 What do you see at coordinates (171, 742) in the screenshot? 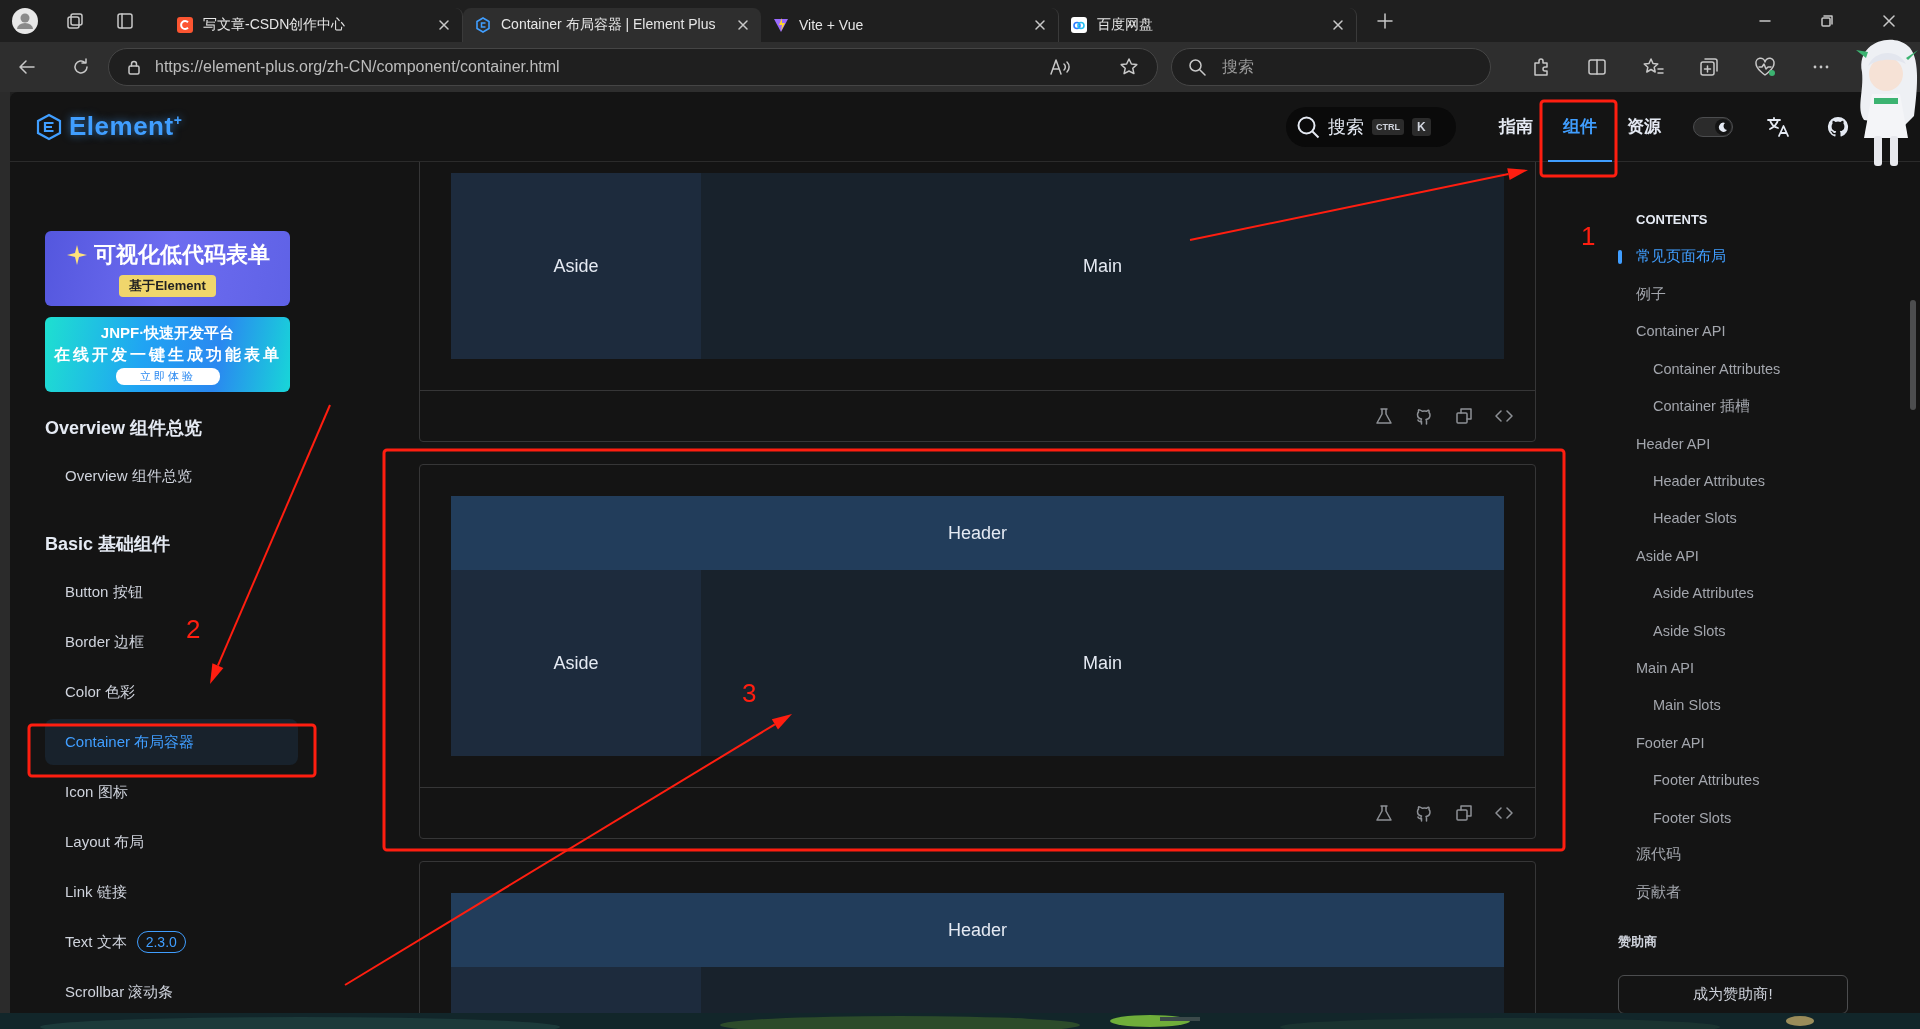
I see `sidebar-item: Container 布局容器` at bounding box center [171, 742].